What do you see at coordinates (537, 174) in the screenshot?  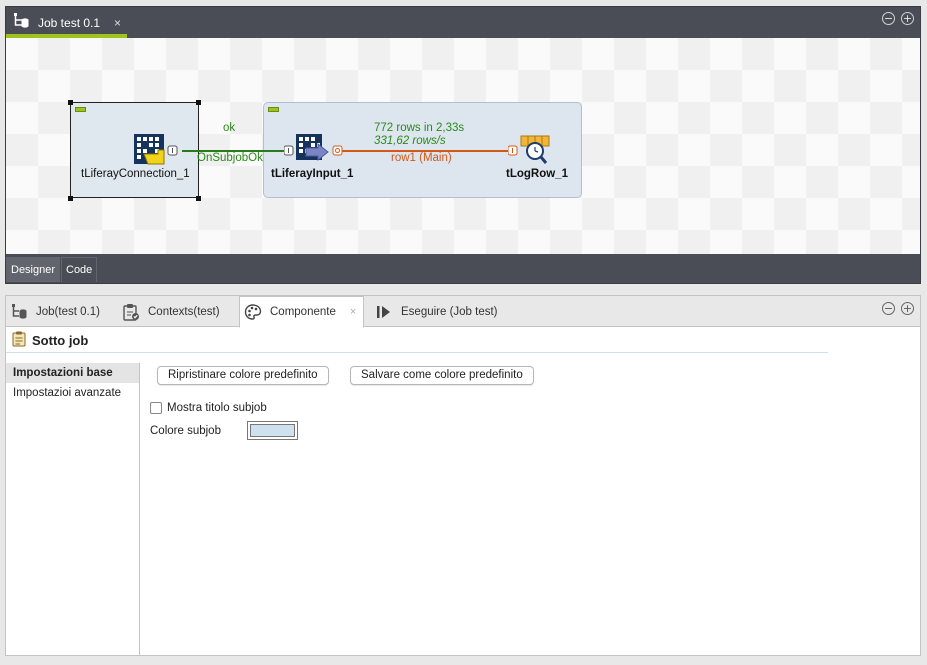 I see `component-label: tLogRow_1` at bounding box center [537, 174].